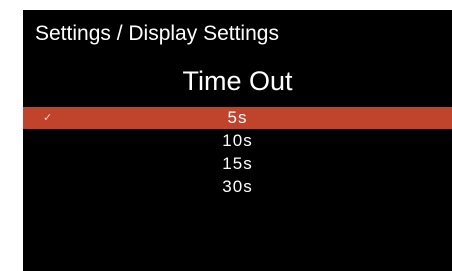 This screenshot has width=452, height=271. I want to click on option-label: 5s, so click(237, 117).